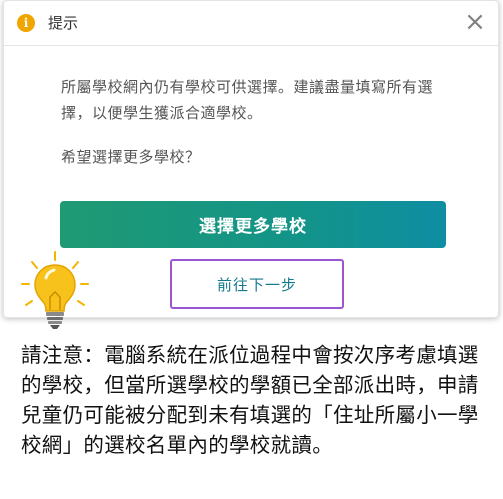 The width and height of the screenshot is (503, 499). What do you see at coordinates (251, 23) in the screenshot?
I see `dialog-header: i 提示 ×` at bounding box center [251, 23].